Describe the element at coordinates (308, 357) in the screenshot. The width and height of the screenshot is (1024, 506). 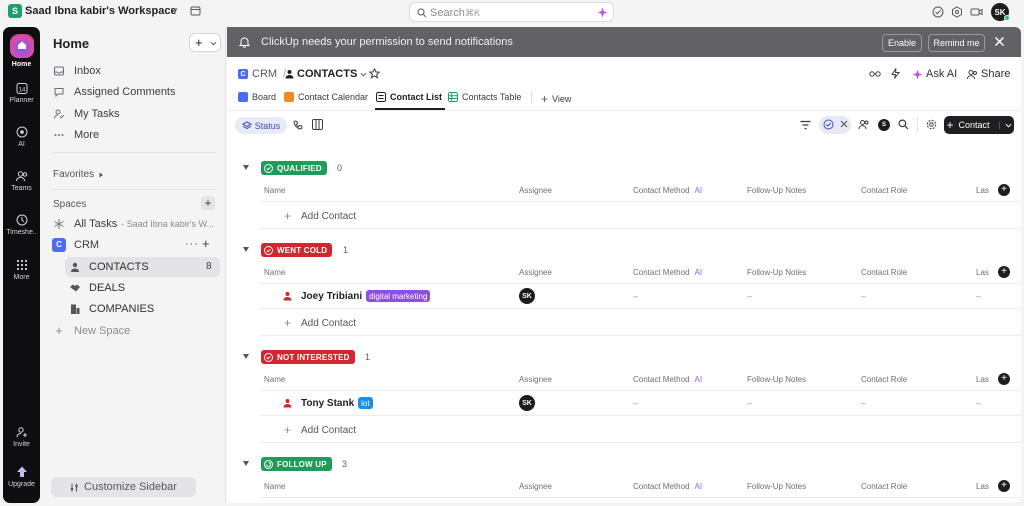
I see `status-pill-not-interested: NOT INTERESTED` at that location.